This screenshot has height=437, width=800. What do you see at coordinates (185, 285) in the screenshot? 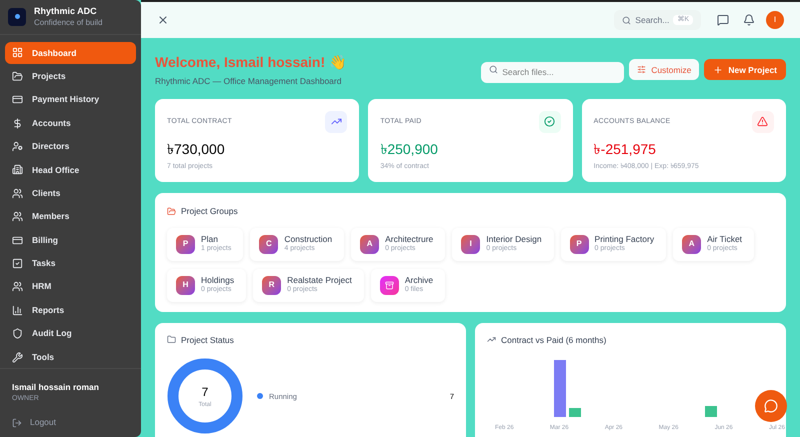
I see `group-avatar: H` at bounding box center [185, 285].